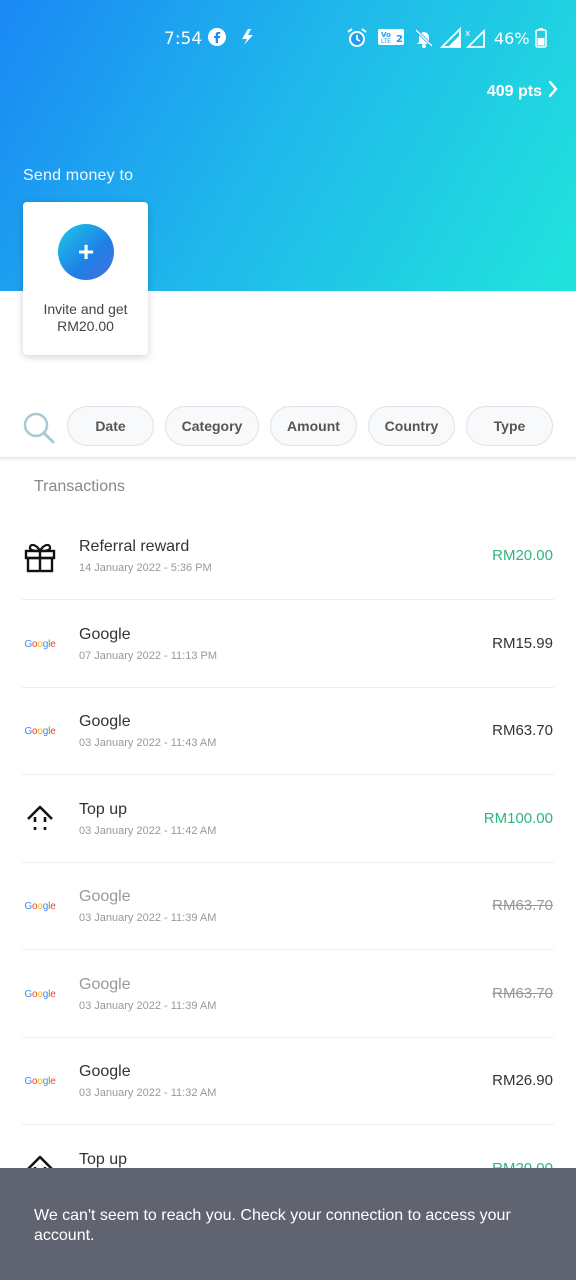  I want to click on transaction-date: 03 January 2022 - 11:43 AM, so click(148, 743).